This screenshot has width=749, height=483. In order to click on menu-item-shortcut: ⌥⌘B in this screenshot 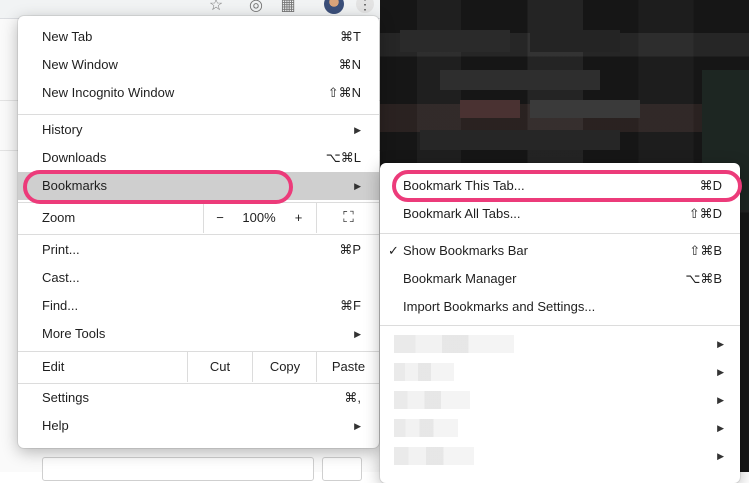, I will do `click(703, 278)`.